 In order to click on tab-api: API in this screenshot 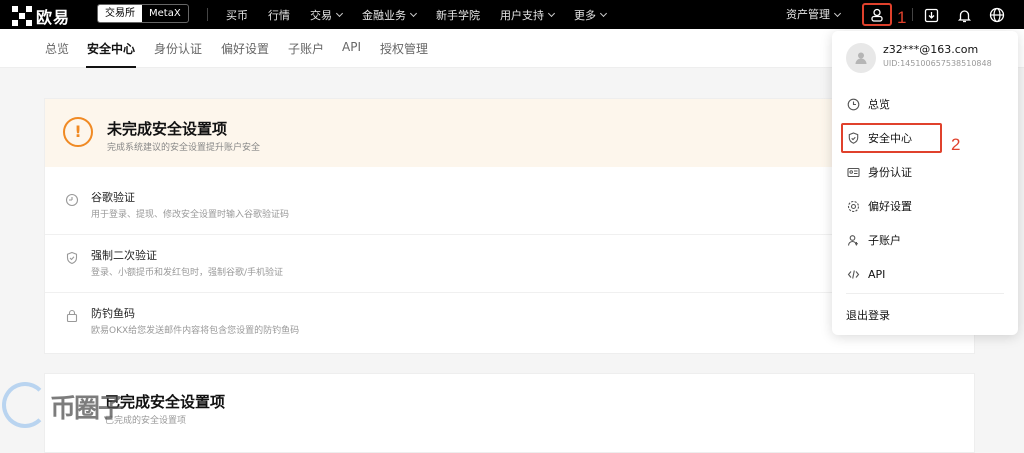, I will do `click(351, 47)`.